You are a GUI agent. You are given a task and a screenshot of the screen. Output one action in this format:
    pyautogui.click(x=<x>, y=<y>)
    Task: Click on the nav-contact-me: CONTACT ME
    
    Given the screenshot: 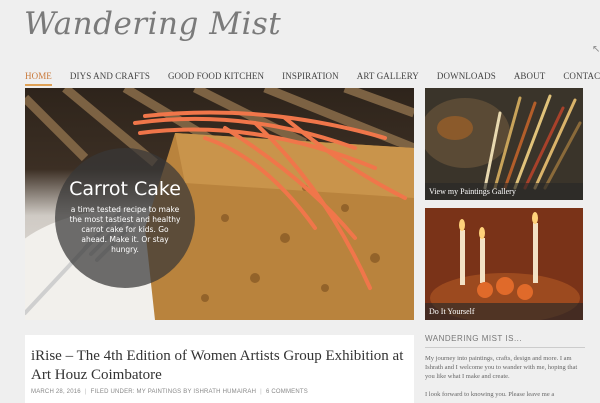 What is the action you would take?
    pyautogui.click(x=581, y=78)
    